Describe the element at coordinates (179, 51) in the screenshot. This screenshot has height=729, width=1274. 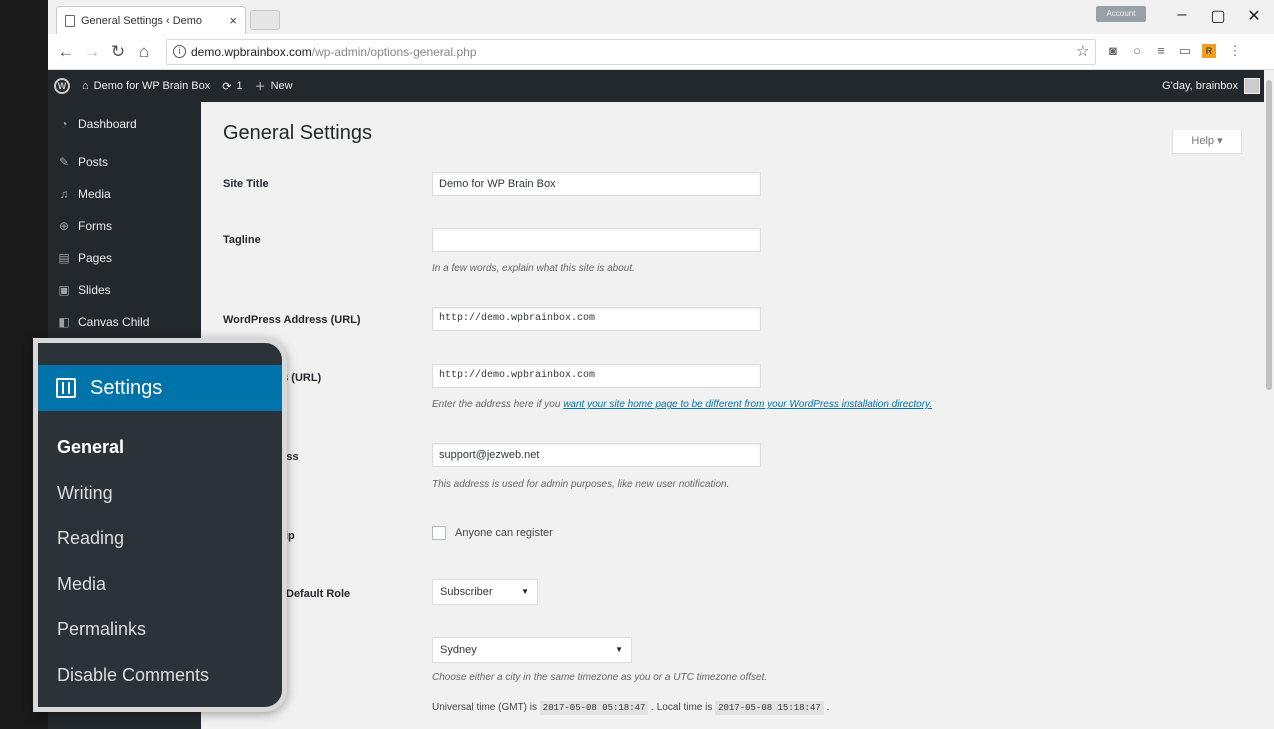
I see `info-icon: i` at that location.